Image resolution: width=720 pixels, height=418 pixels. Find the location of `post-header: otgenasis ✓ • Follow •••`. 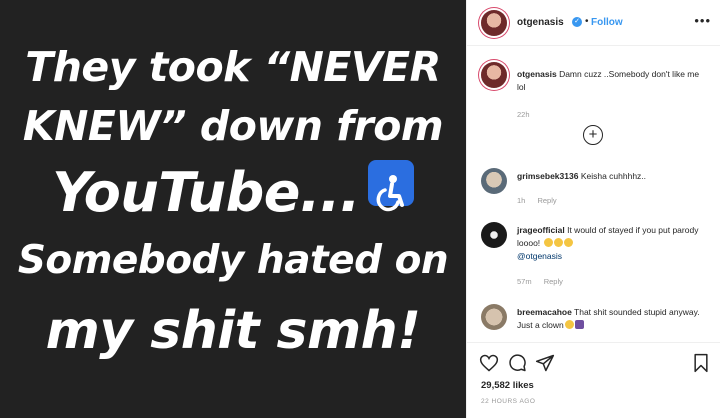

post-header: otgenasis ✓ • Follow ••• is located at coordinates (593, 23).